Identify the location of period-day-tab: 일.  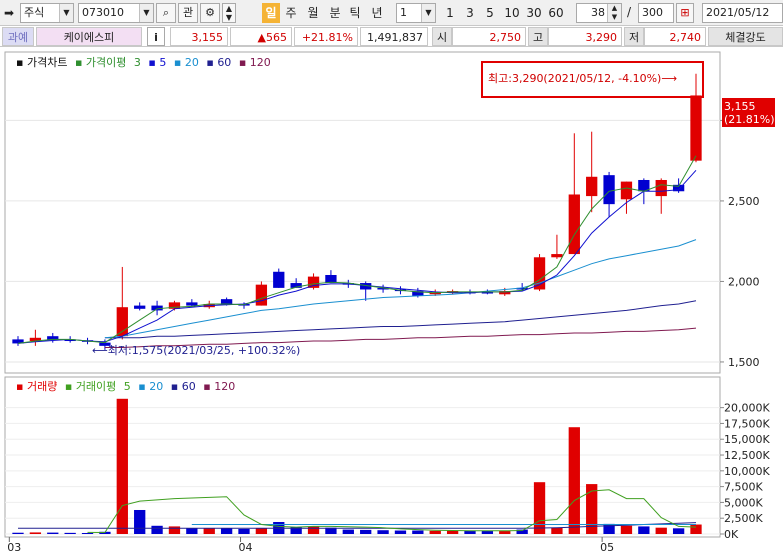
(271, 13).